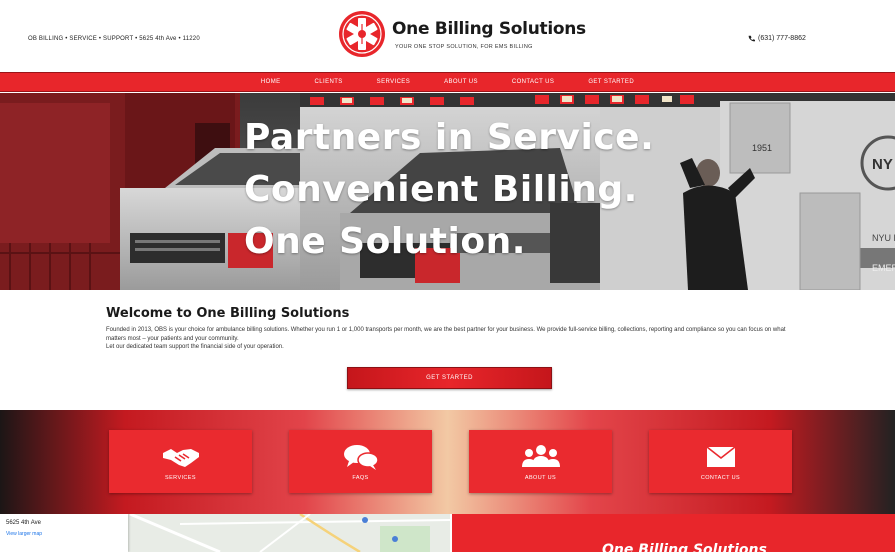 Image resolution: width=895 pixels, height=552 pixels. What do you see at coordinates (385, 241) in the screenshot?
I see `hero-headline-3: One Solution.` at bounding box center [385, 241].